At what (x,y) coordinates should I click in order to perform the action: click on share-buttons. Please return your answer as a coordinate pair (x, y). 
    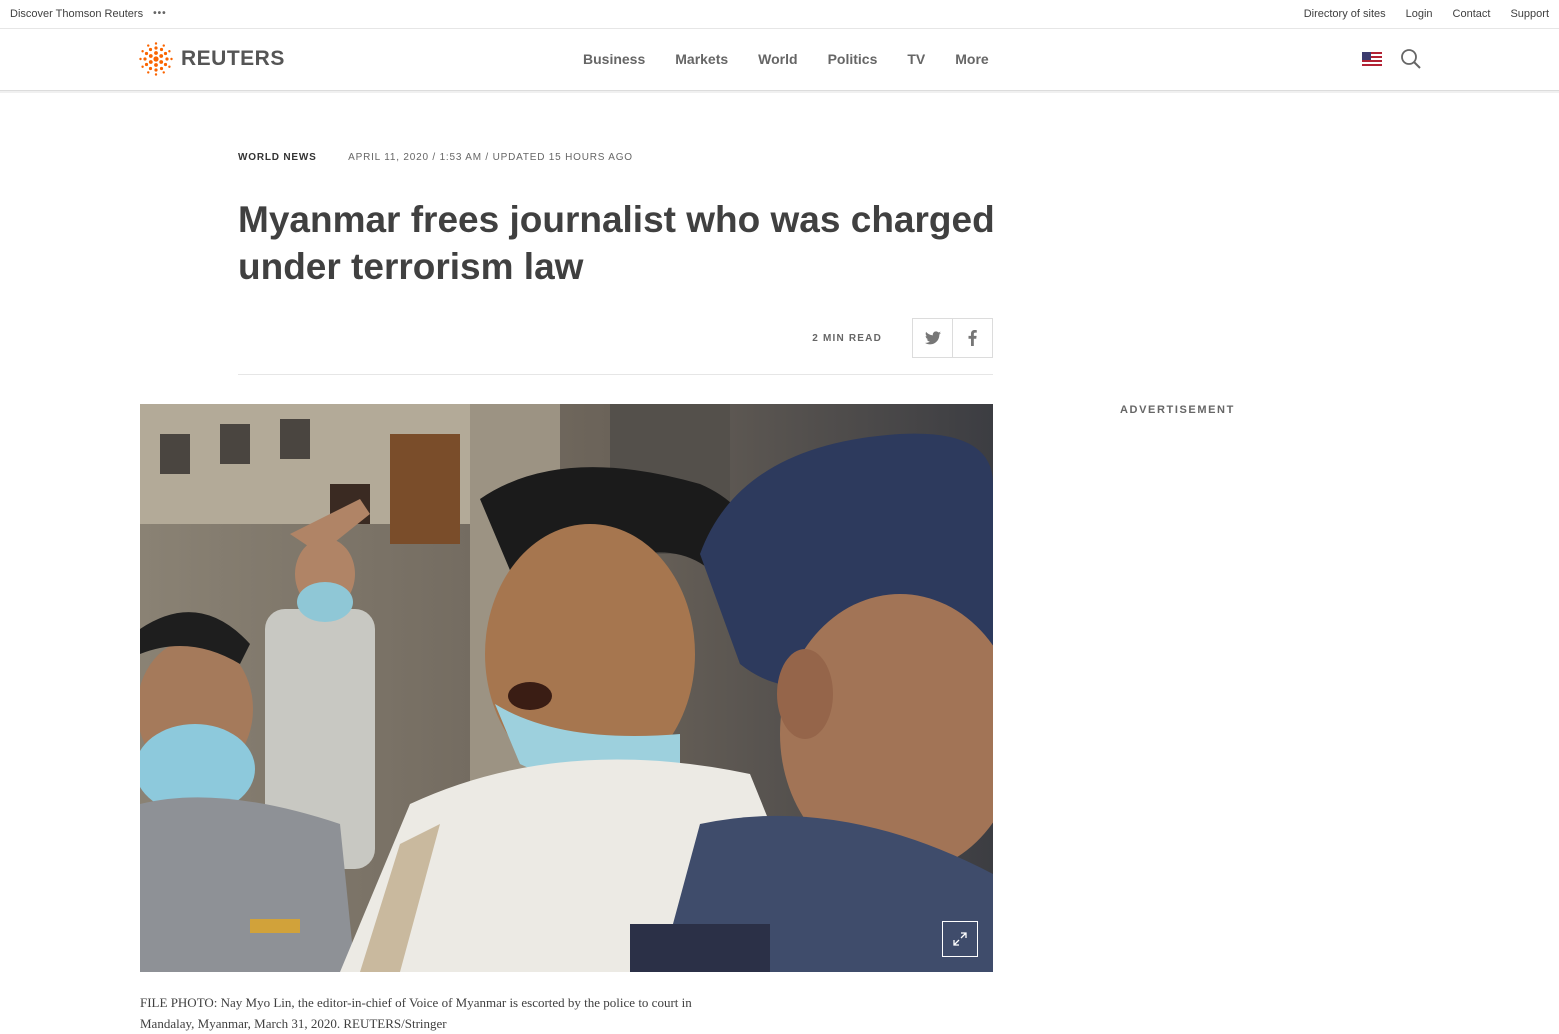
    Looking at the image, I should click on (952, 338).